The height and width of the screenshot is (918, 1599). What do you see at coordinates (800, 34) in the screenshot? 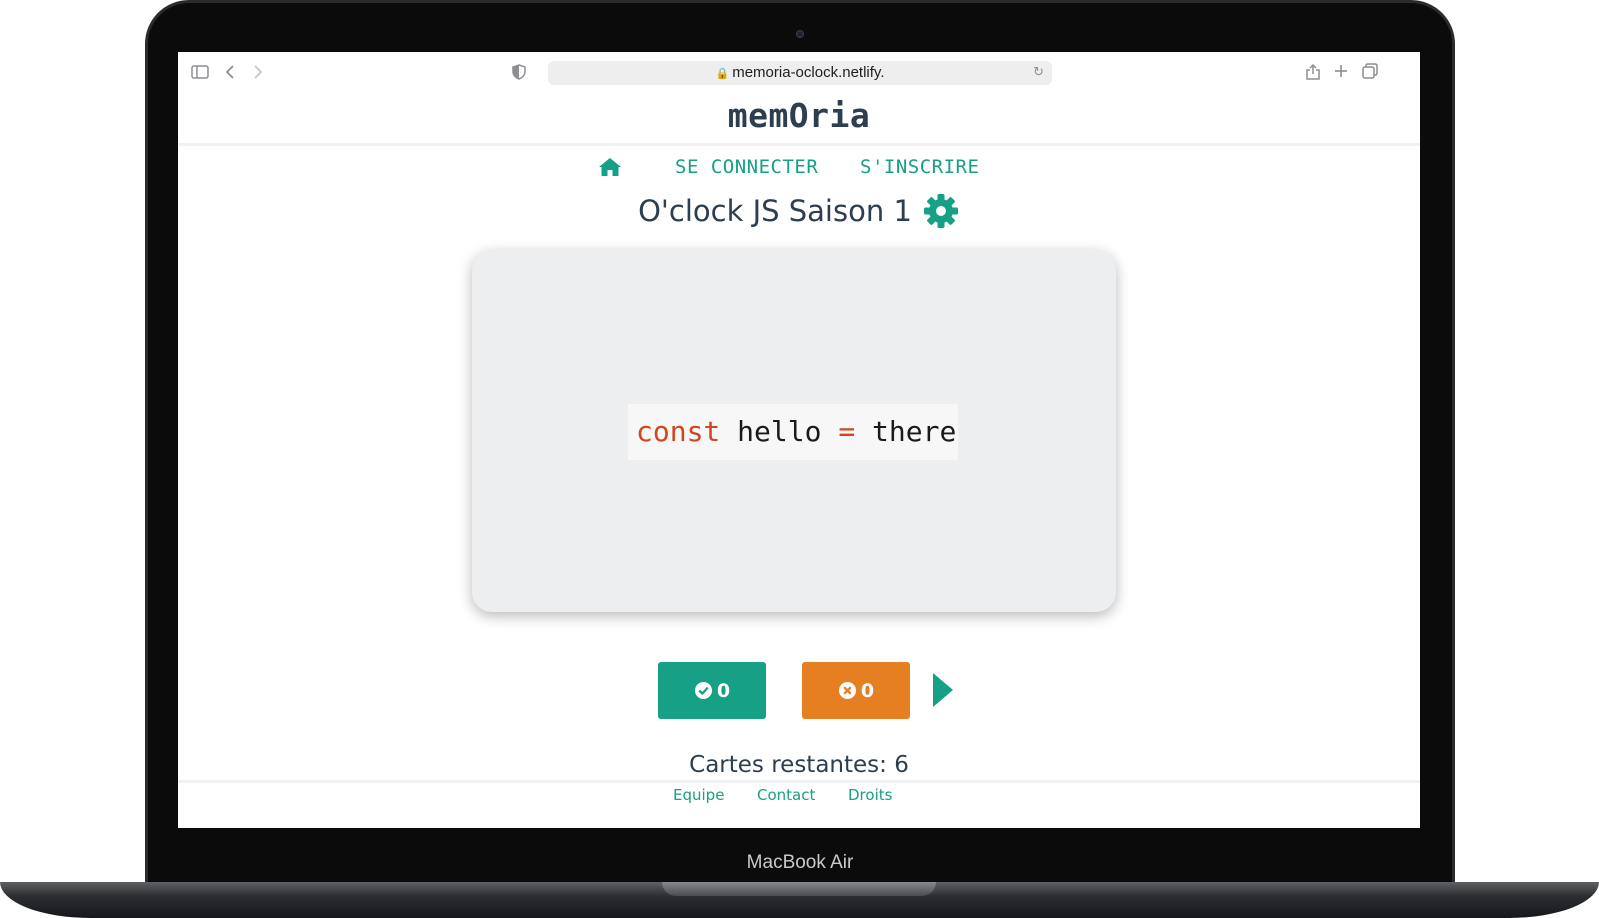
I see `camera-icon` at bounding box center [800, 34].